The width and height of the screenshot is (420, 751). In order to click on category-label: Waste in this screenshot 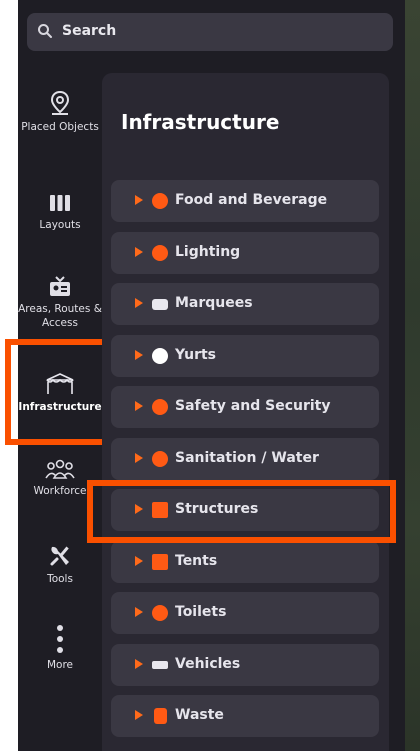, I will do `click(199, 715)`.